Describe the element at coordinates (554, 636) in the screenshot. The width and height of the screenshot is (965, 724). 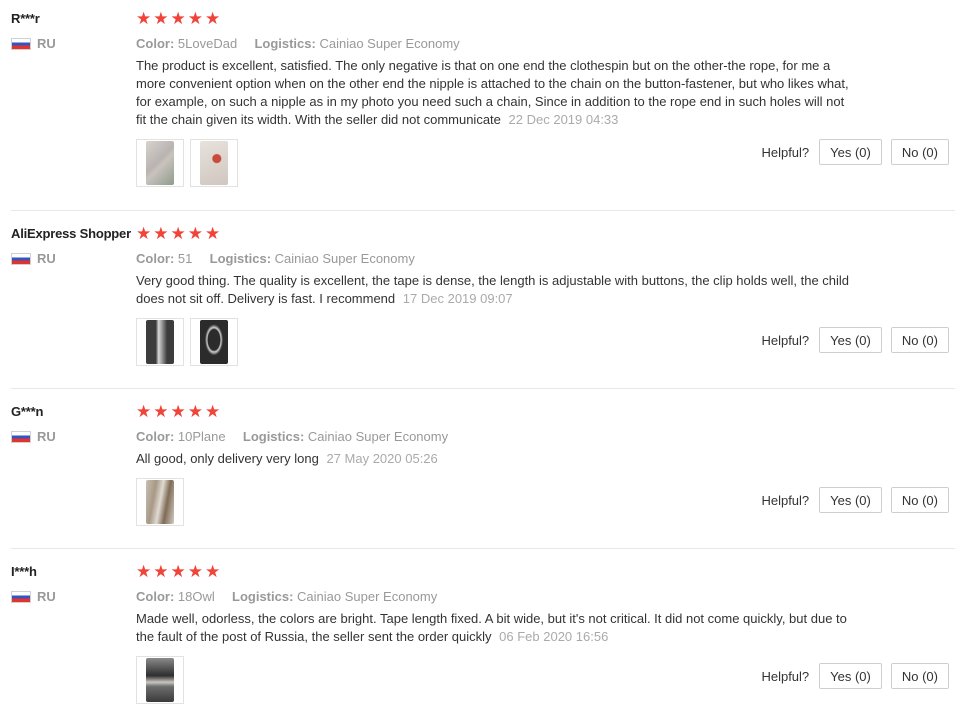
I see `review-date: 06 Feb 2020 16:56` at that location.